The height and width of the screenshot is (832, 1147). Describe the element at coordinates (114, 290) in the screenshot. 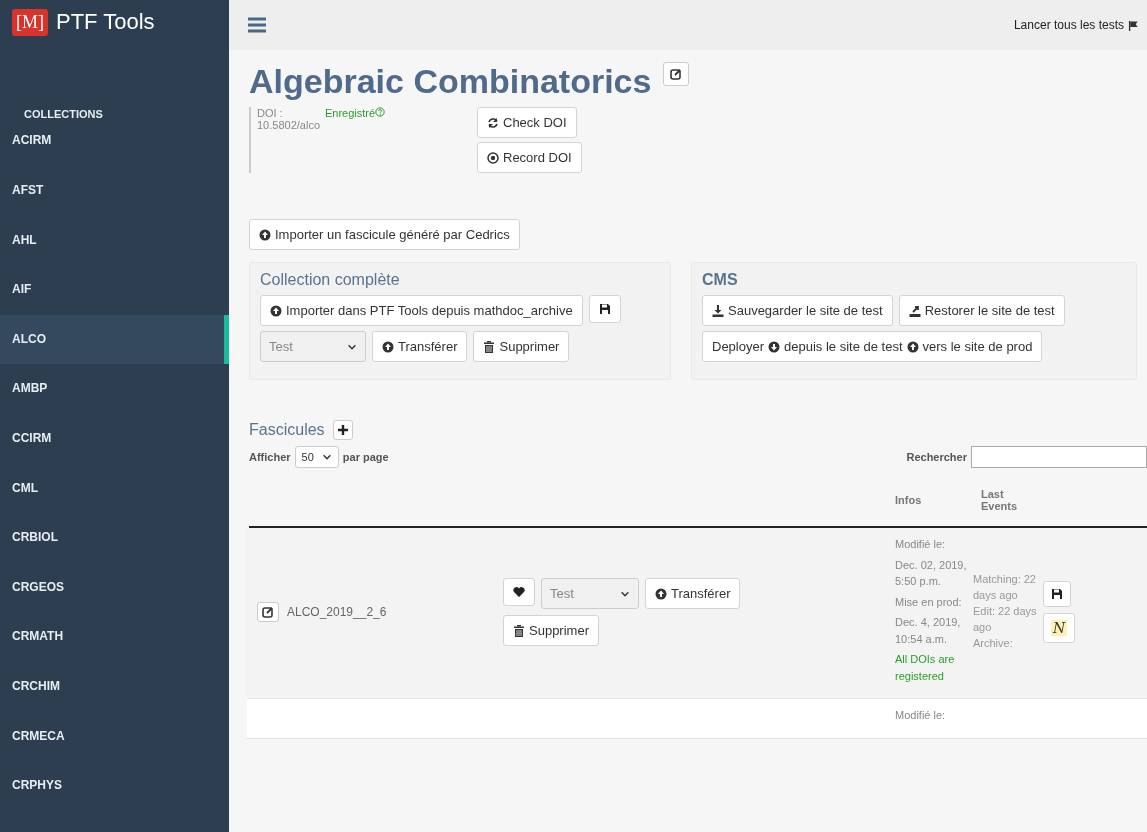

I see `sidebar-item: AIF` at that location.